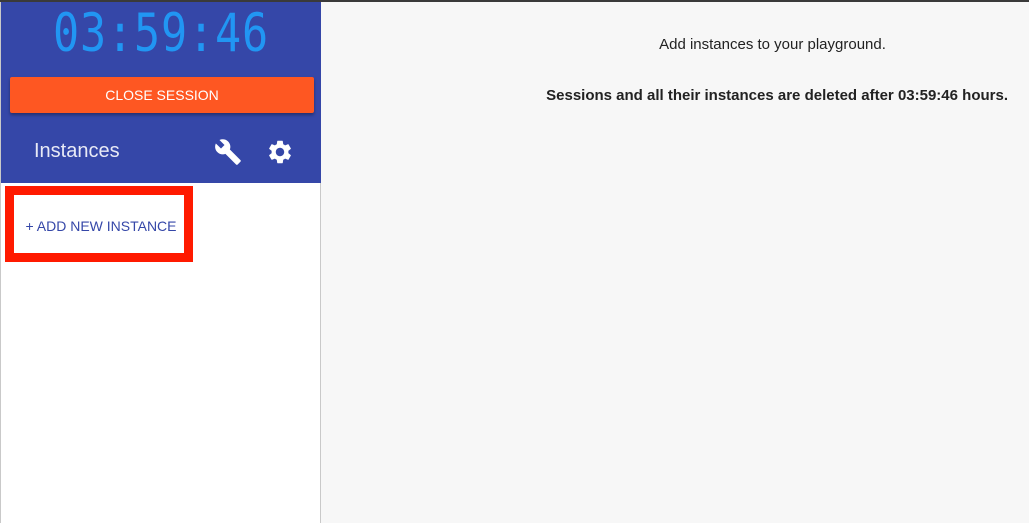 The image size is (1029, 523). I want to click on notice-suffix: hours., so click(982, 95).